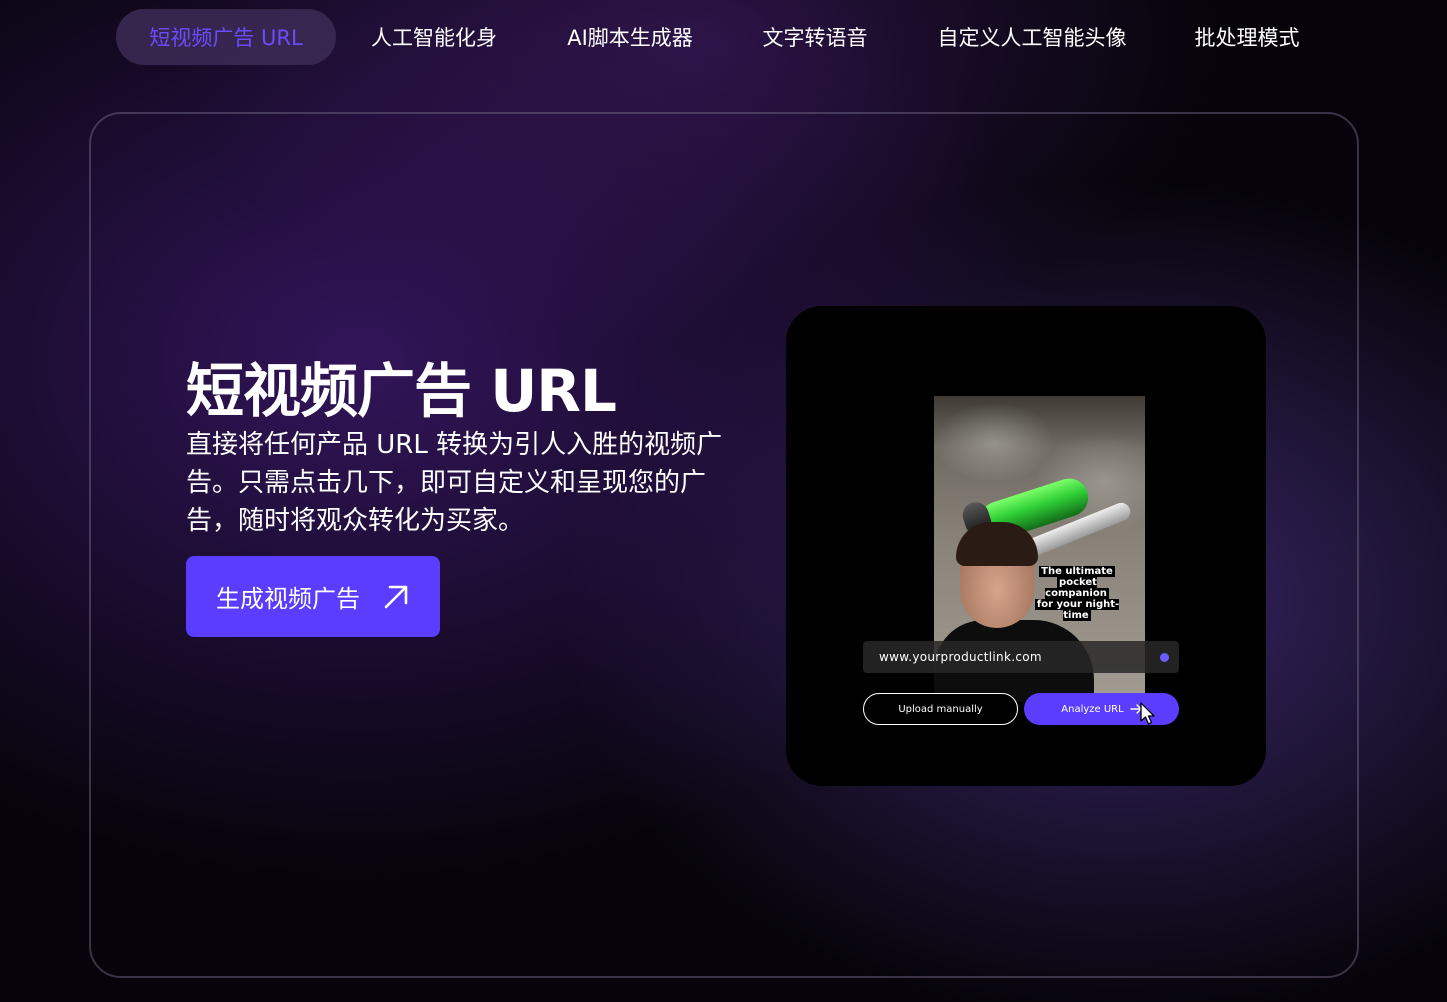 The height and width of the screenshot is (1002, 1447). Describe the element at coordinates (1077, 610) in the screenshot. I see `caption-line-3: for your night-time` at that location.